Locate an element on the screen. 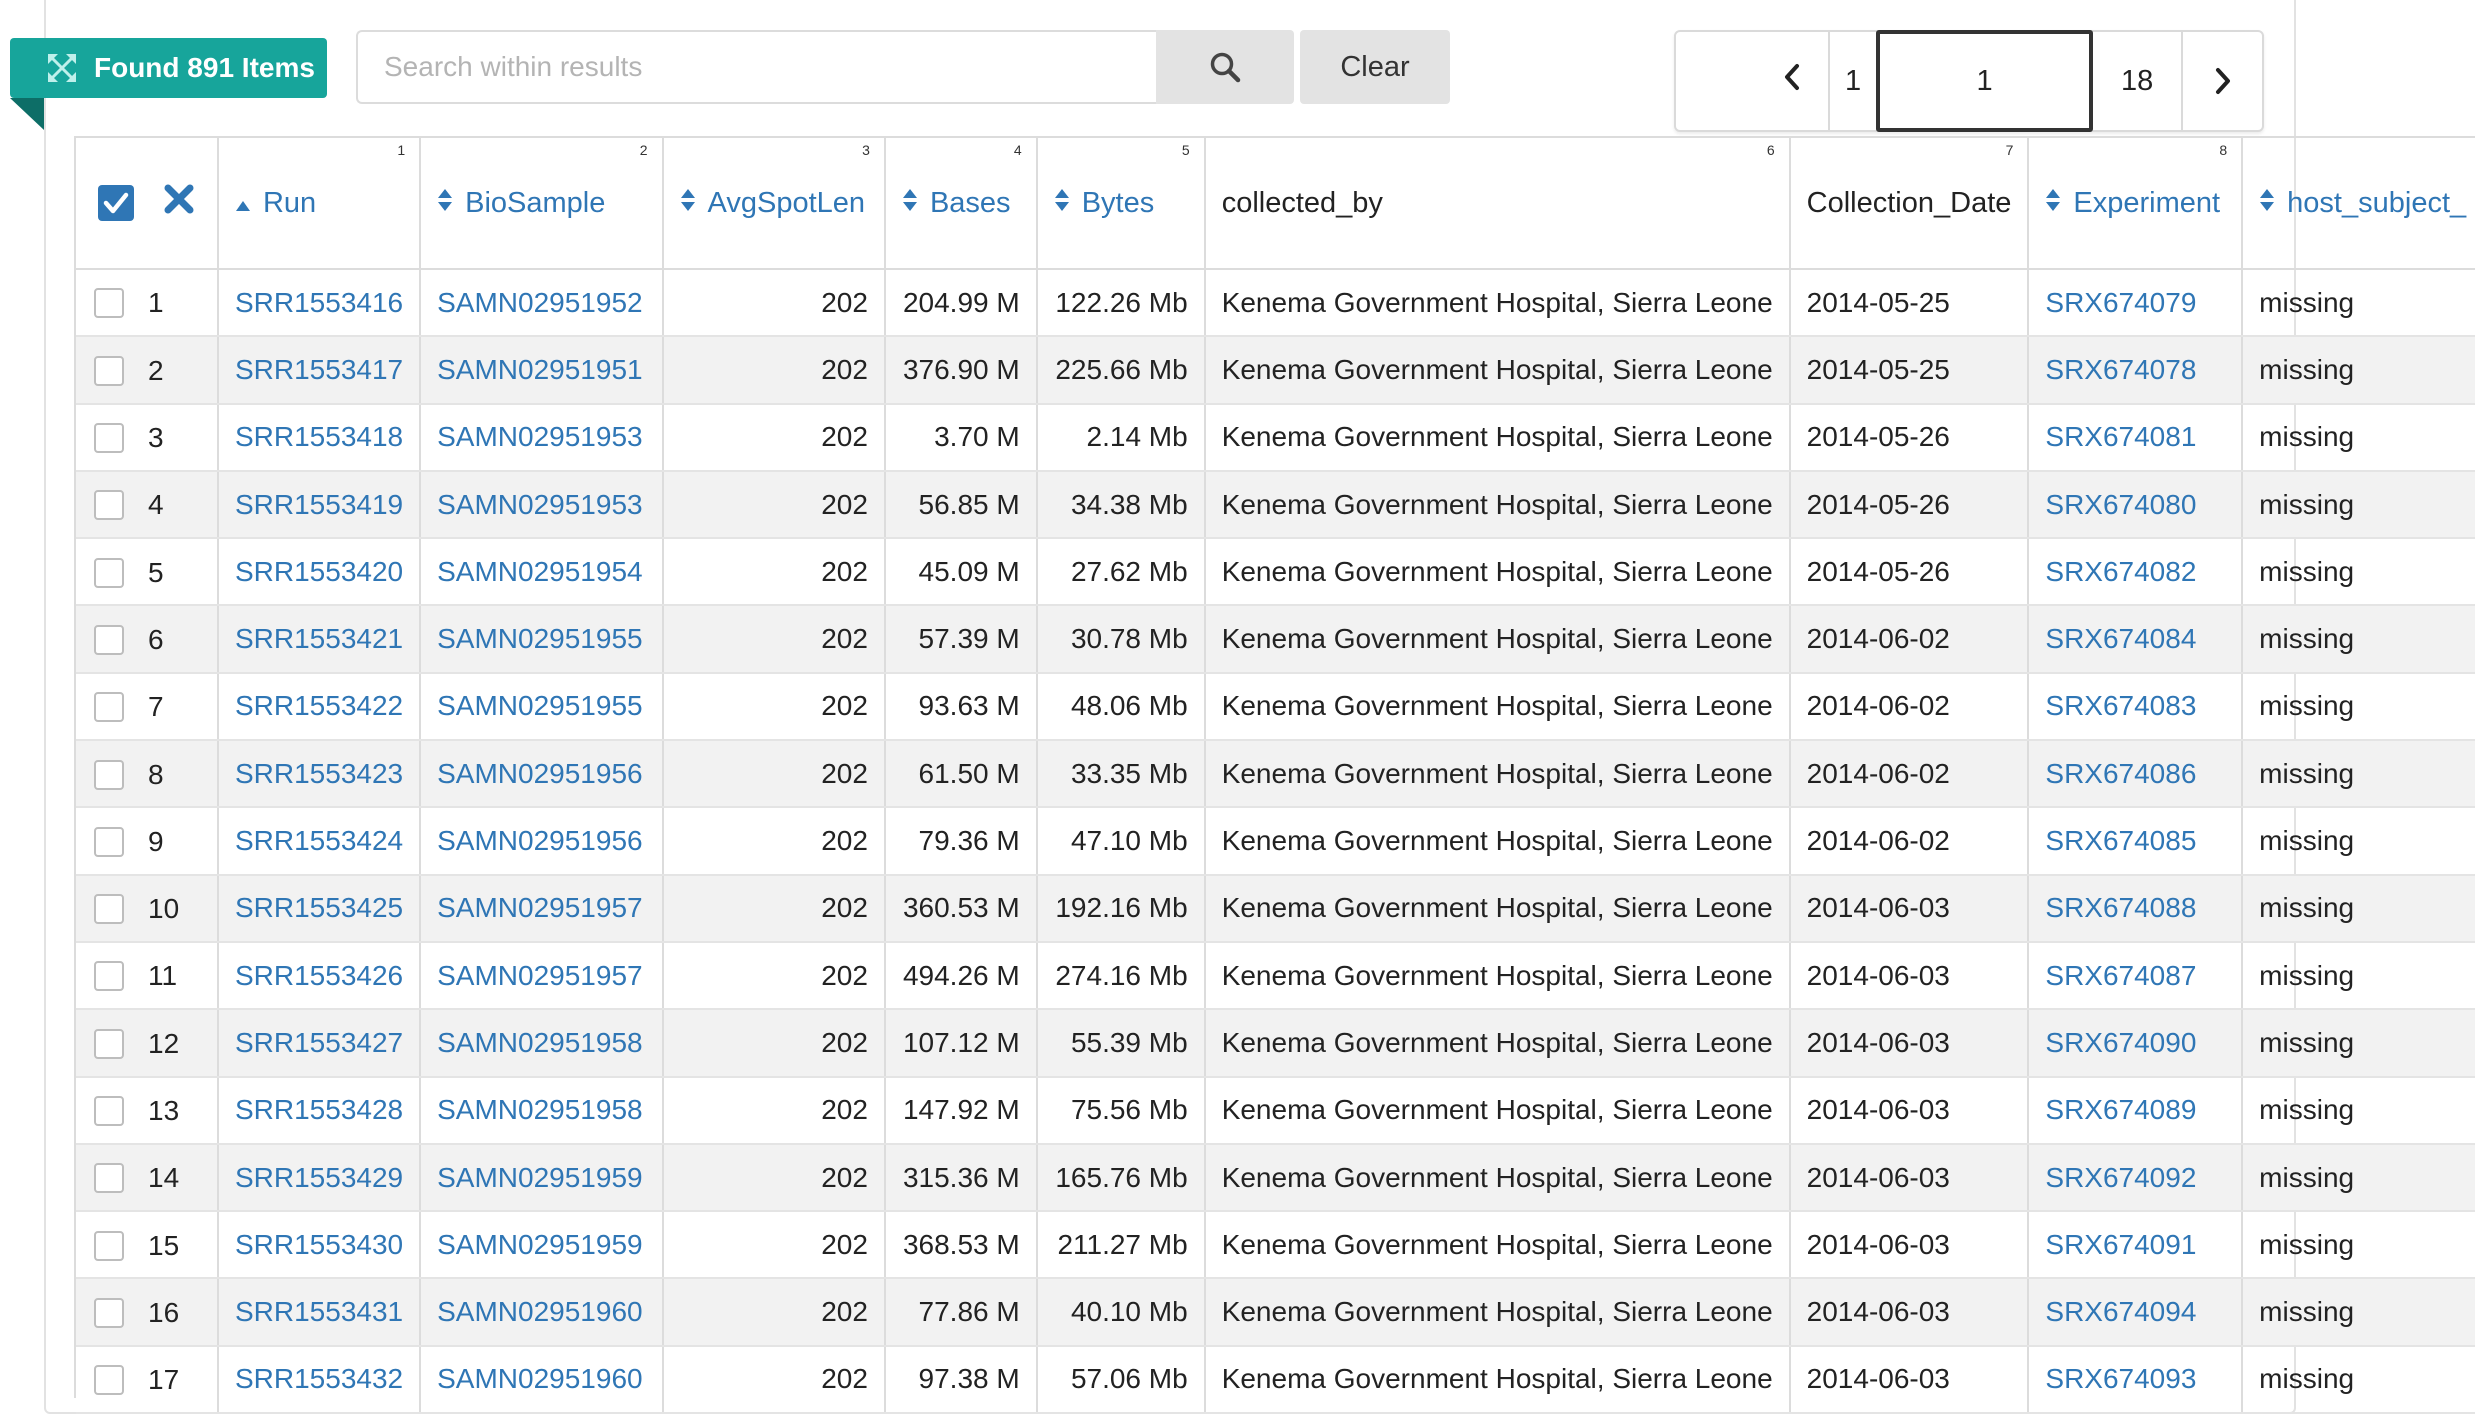 The height and width of the screenshot is (1414, 2475). column-header-run: Run 1 is located at coordinates (319, 204).